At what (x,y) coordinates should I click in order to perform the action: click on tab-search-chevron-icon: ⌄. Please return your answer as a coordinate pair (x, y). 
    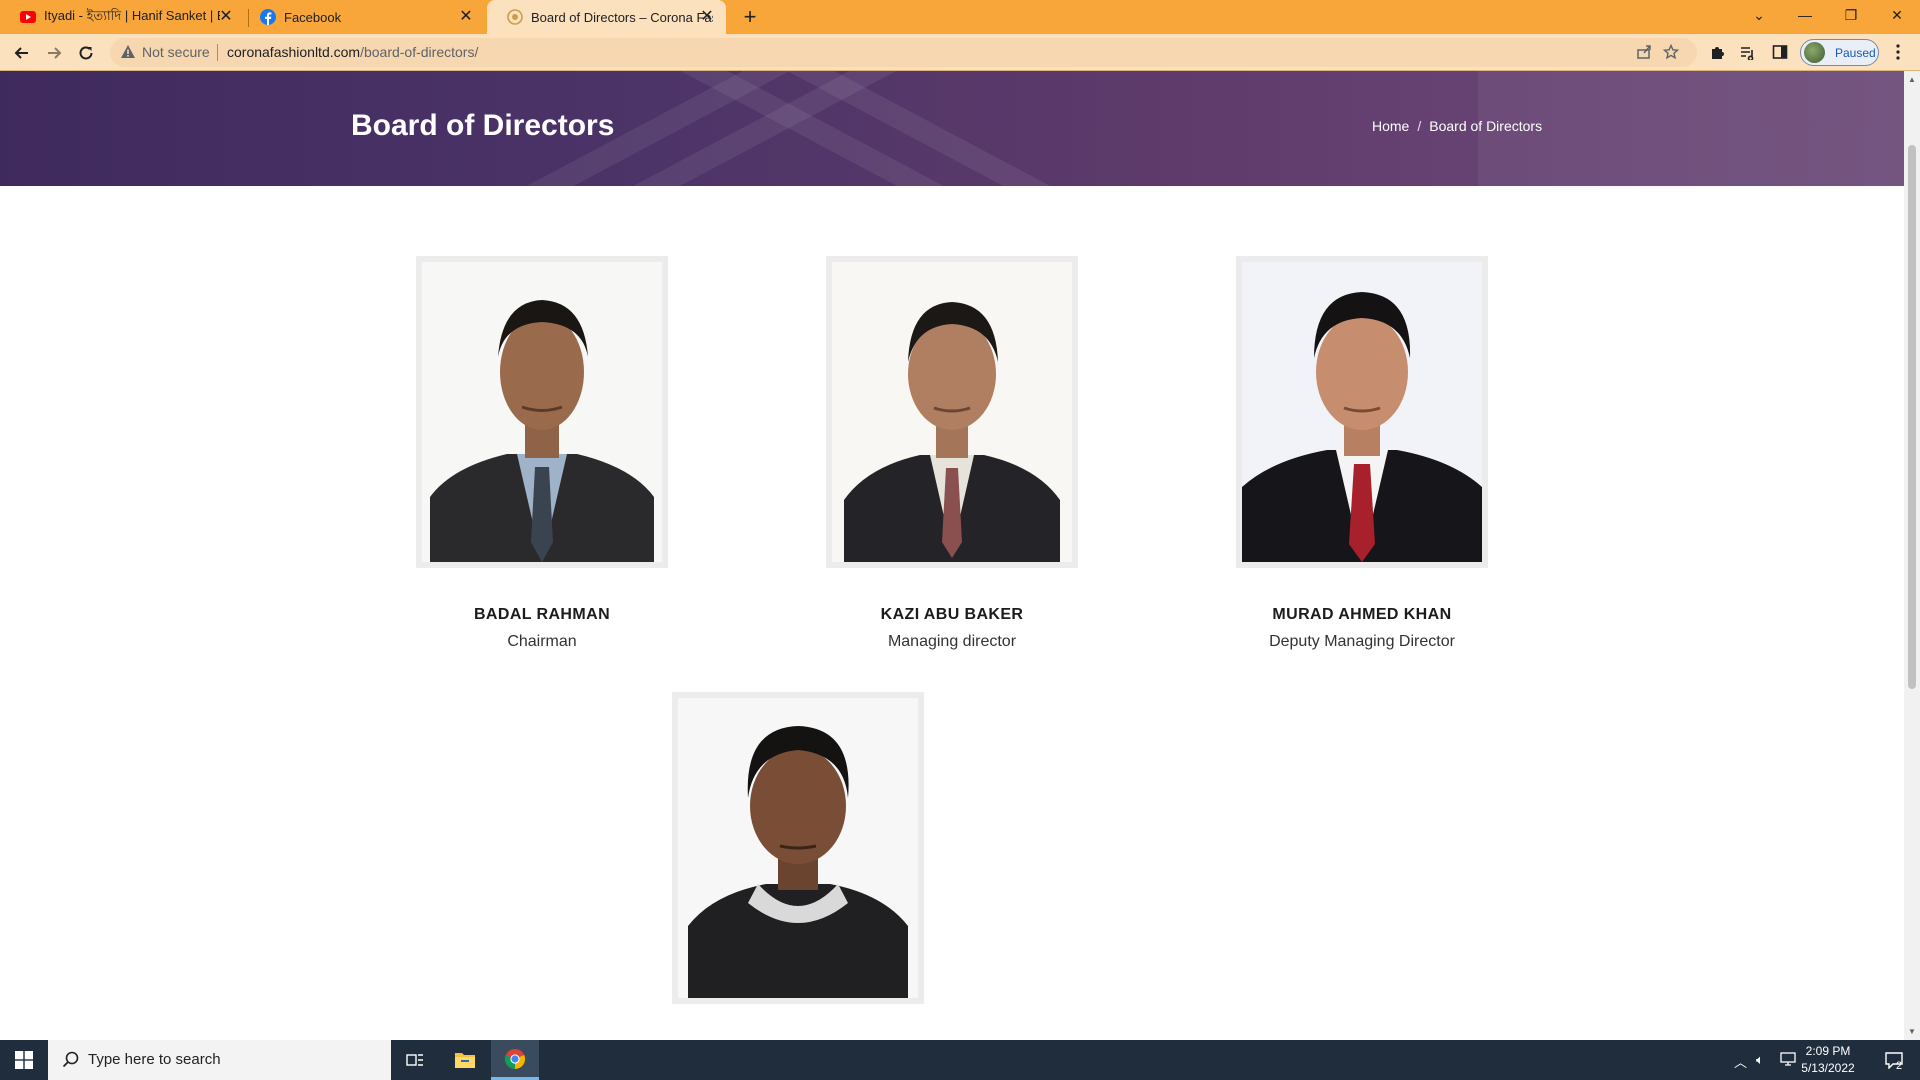
    Looking at the image, I should click on (1759, 15).